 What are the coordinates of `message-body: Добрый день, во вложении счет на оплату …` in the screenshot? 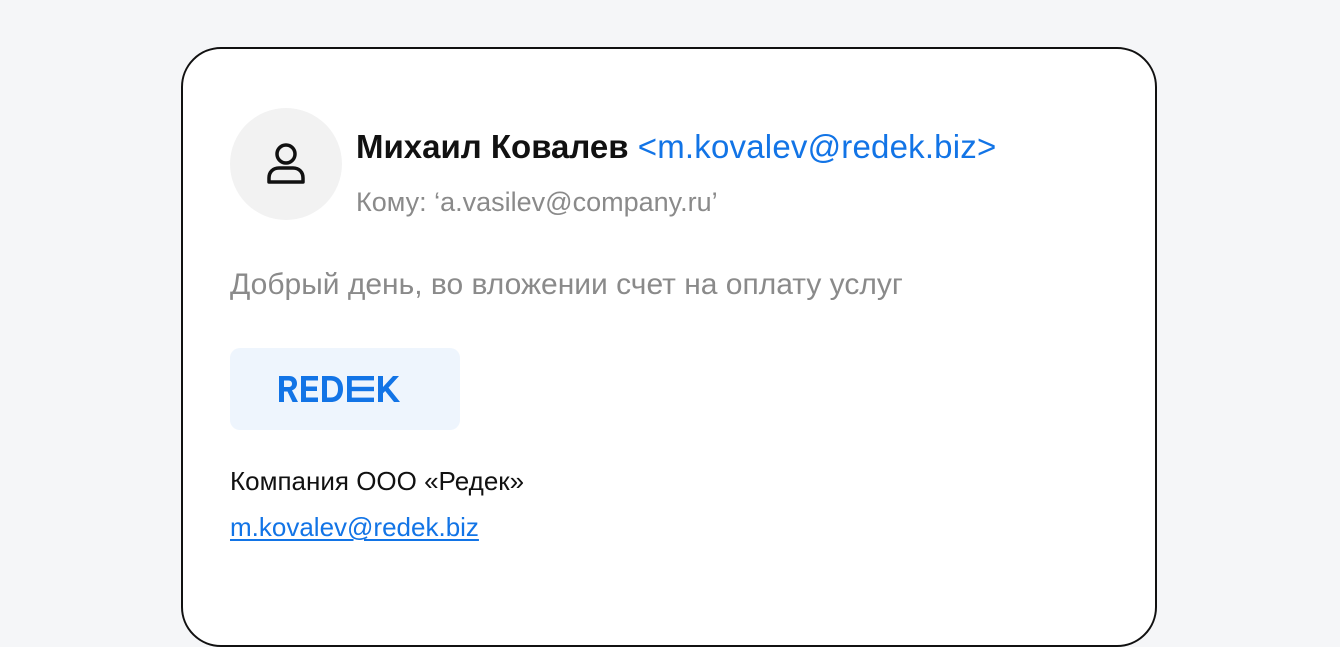 It's located at (566, 284).